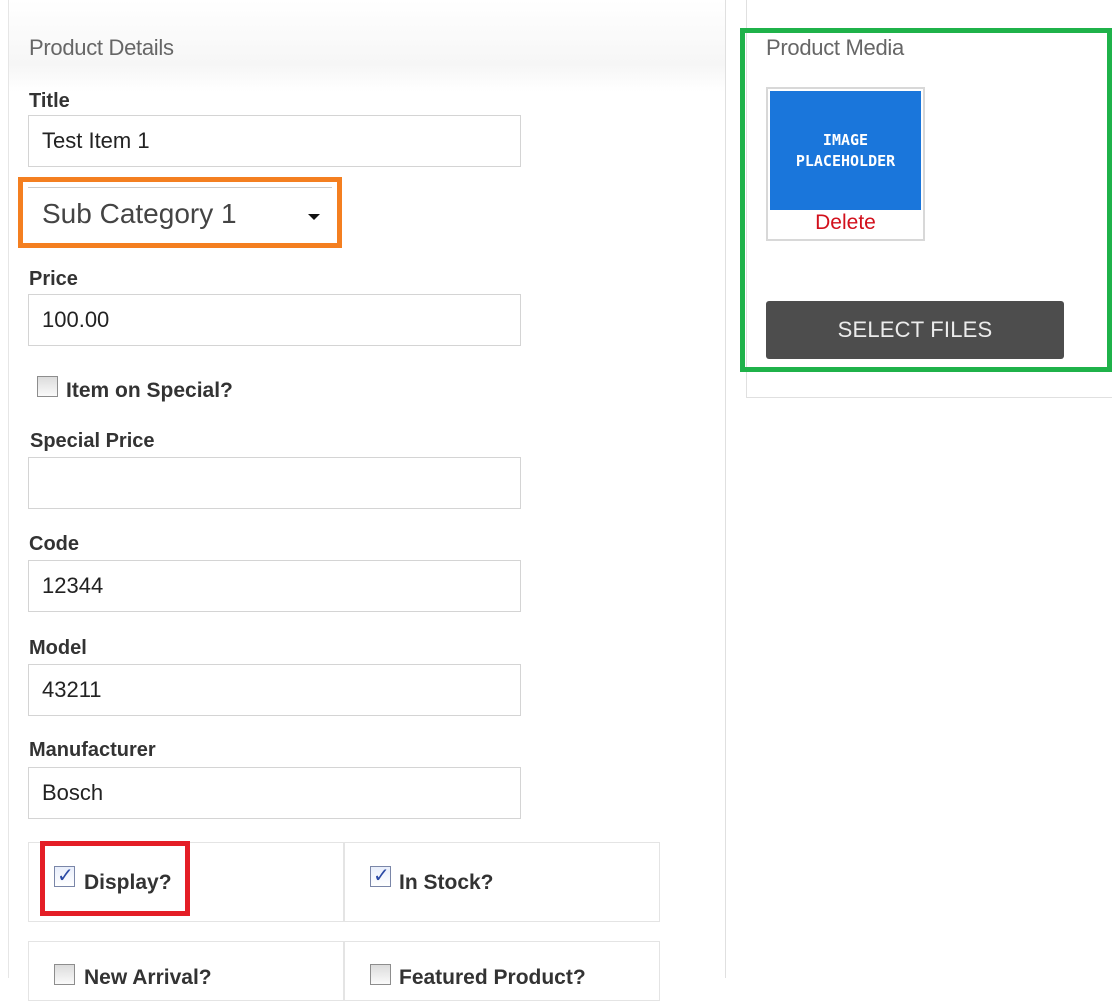 Image resolution: width=1112 pixels, height=1001 pixels. I want to click on special-price-input, so click(274, 483).